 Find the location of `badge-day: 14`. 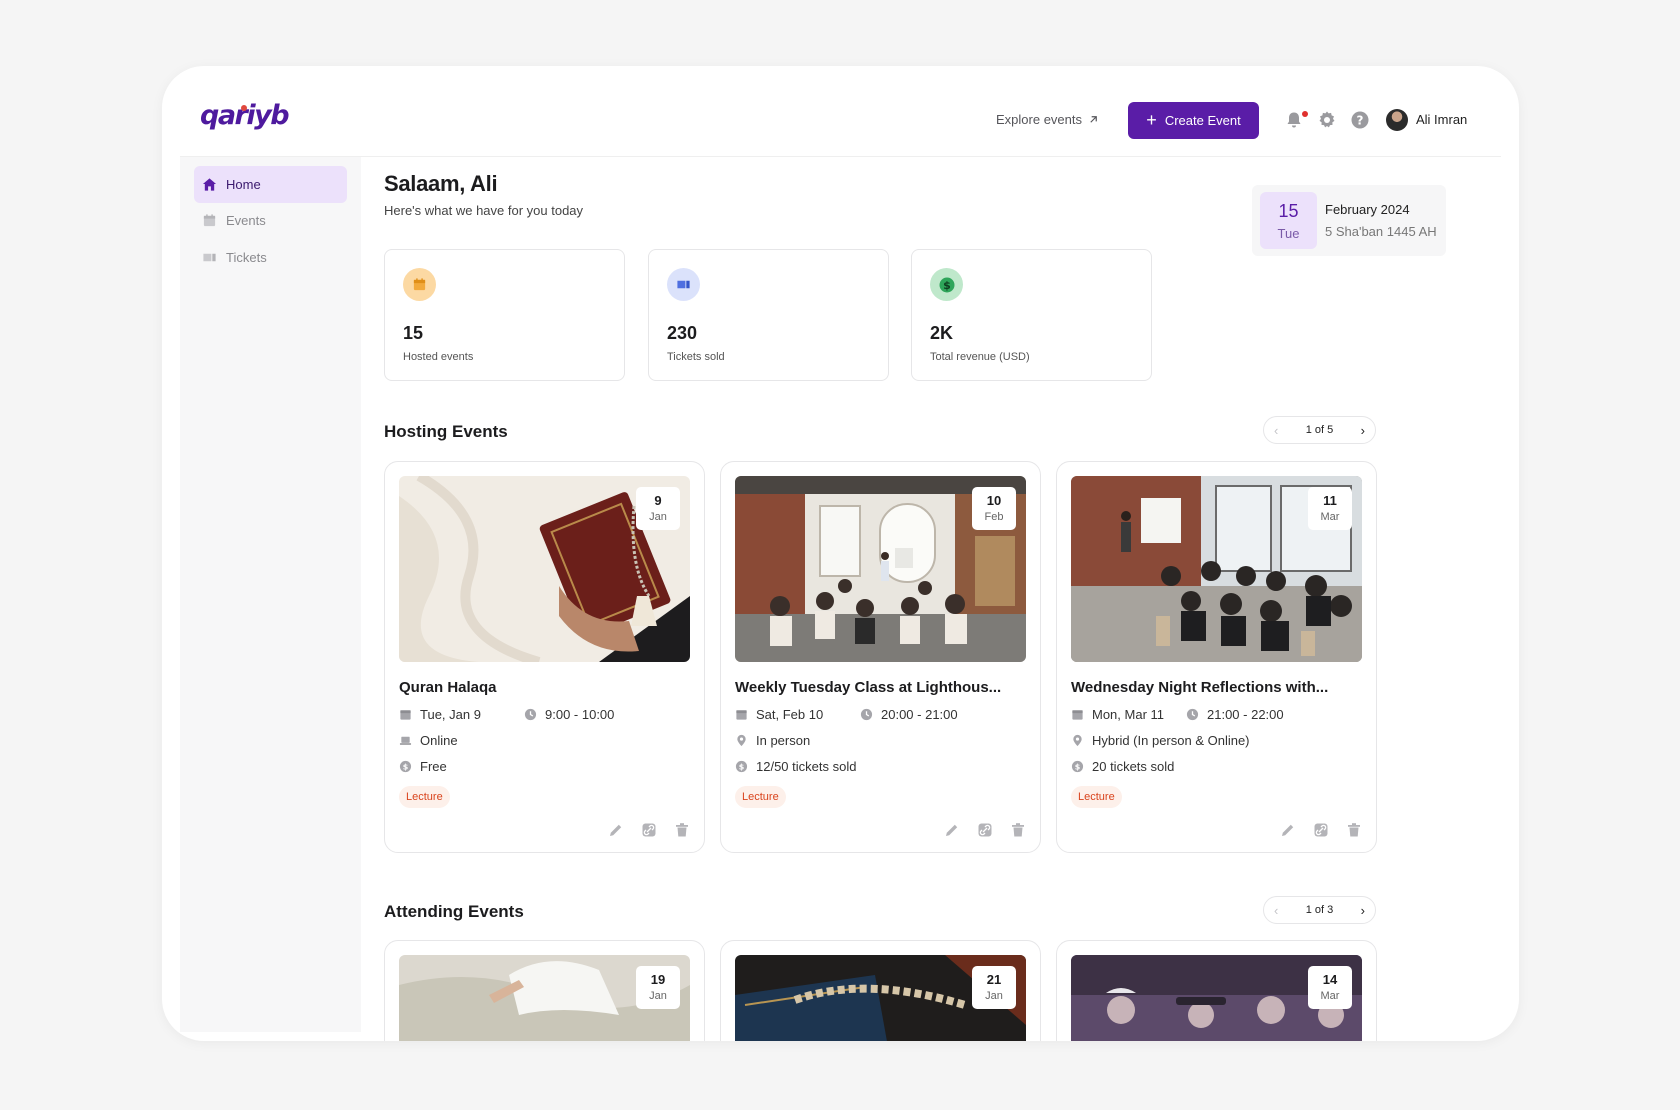

badge-day: 14 is located at coordinates (1330, 979).